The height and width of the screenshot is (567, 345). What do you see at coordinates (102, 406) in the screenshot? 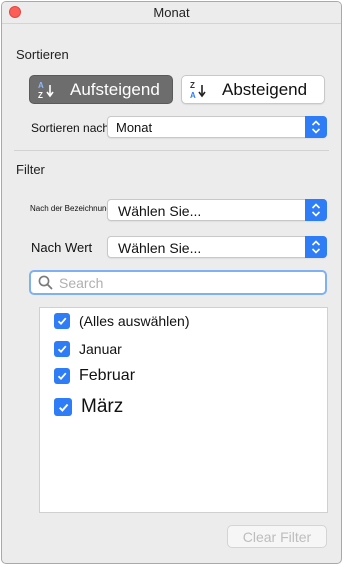
I see `list-item-label: März` at bounding box center [102, 406].